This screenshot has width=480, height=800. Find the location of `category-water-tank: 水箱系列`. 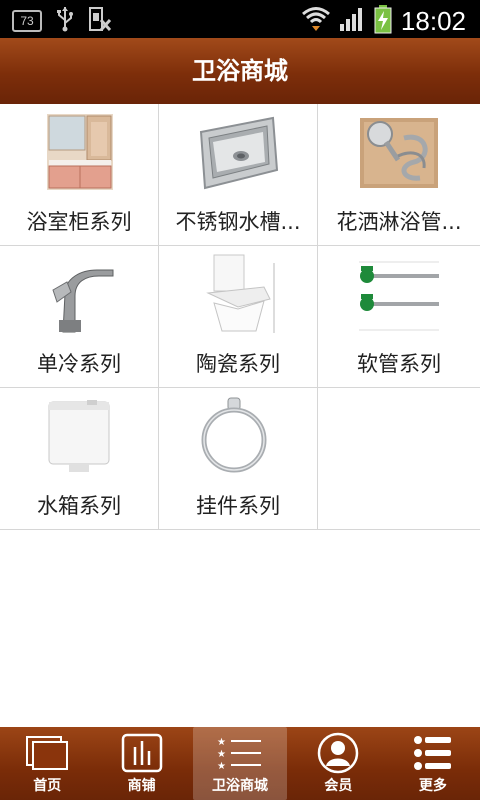

category-water-tank: 水箱系列 is located at coordinates (79, 458).